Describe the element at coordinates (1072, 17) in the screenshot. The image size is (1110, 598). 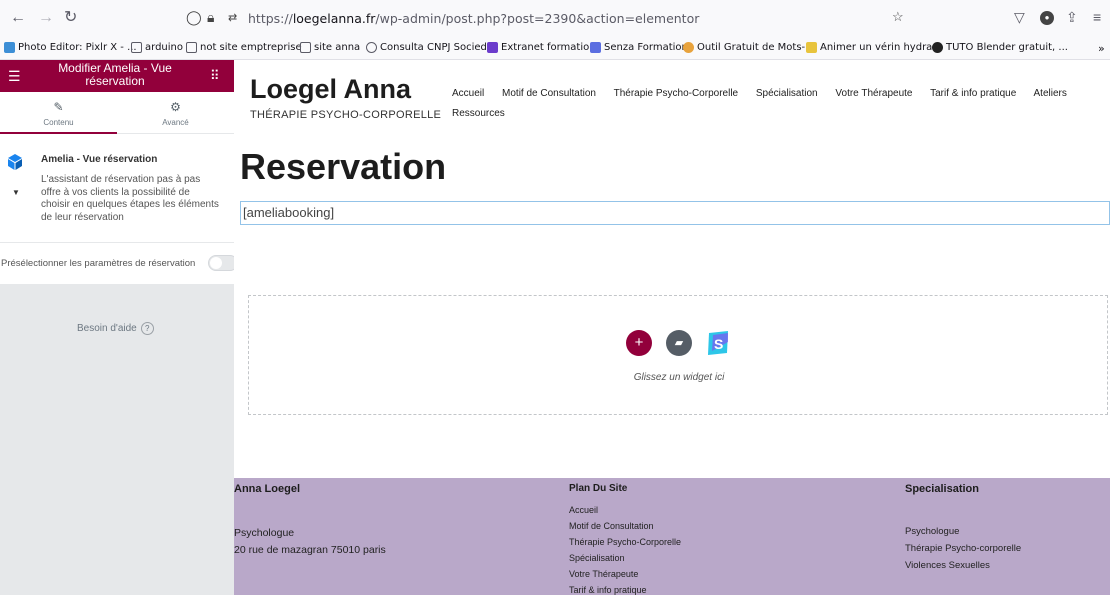
I see `share-icon: ⇪` at that location.